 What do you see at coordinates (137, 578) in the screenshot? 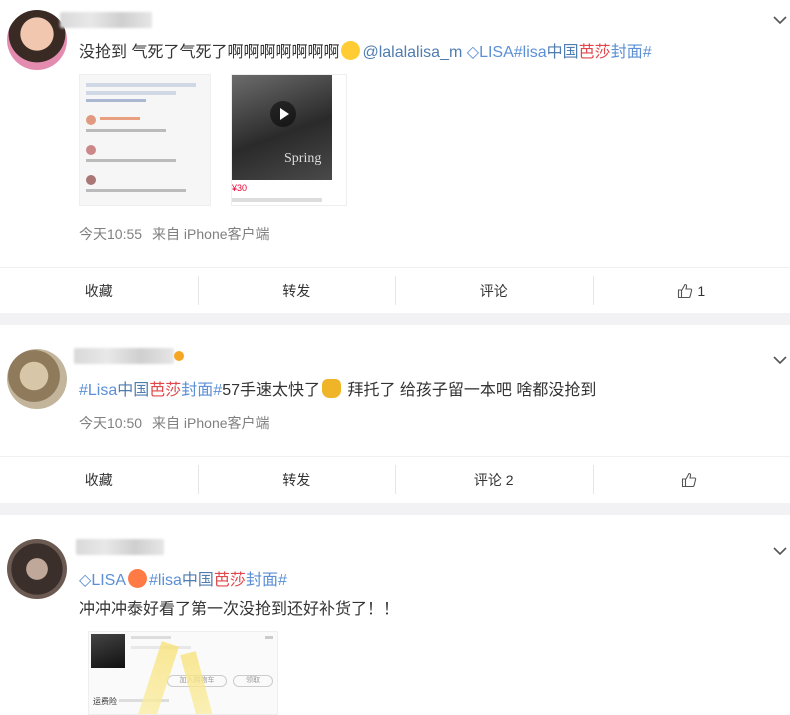
I see `heart-eyes-emoji-icon` at bounding box center [137, 578].